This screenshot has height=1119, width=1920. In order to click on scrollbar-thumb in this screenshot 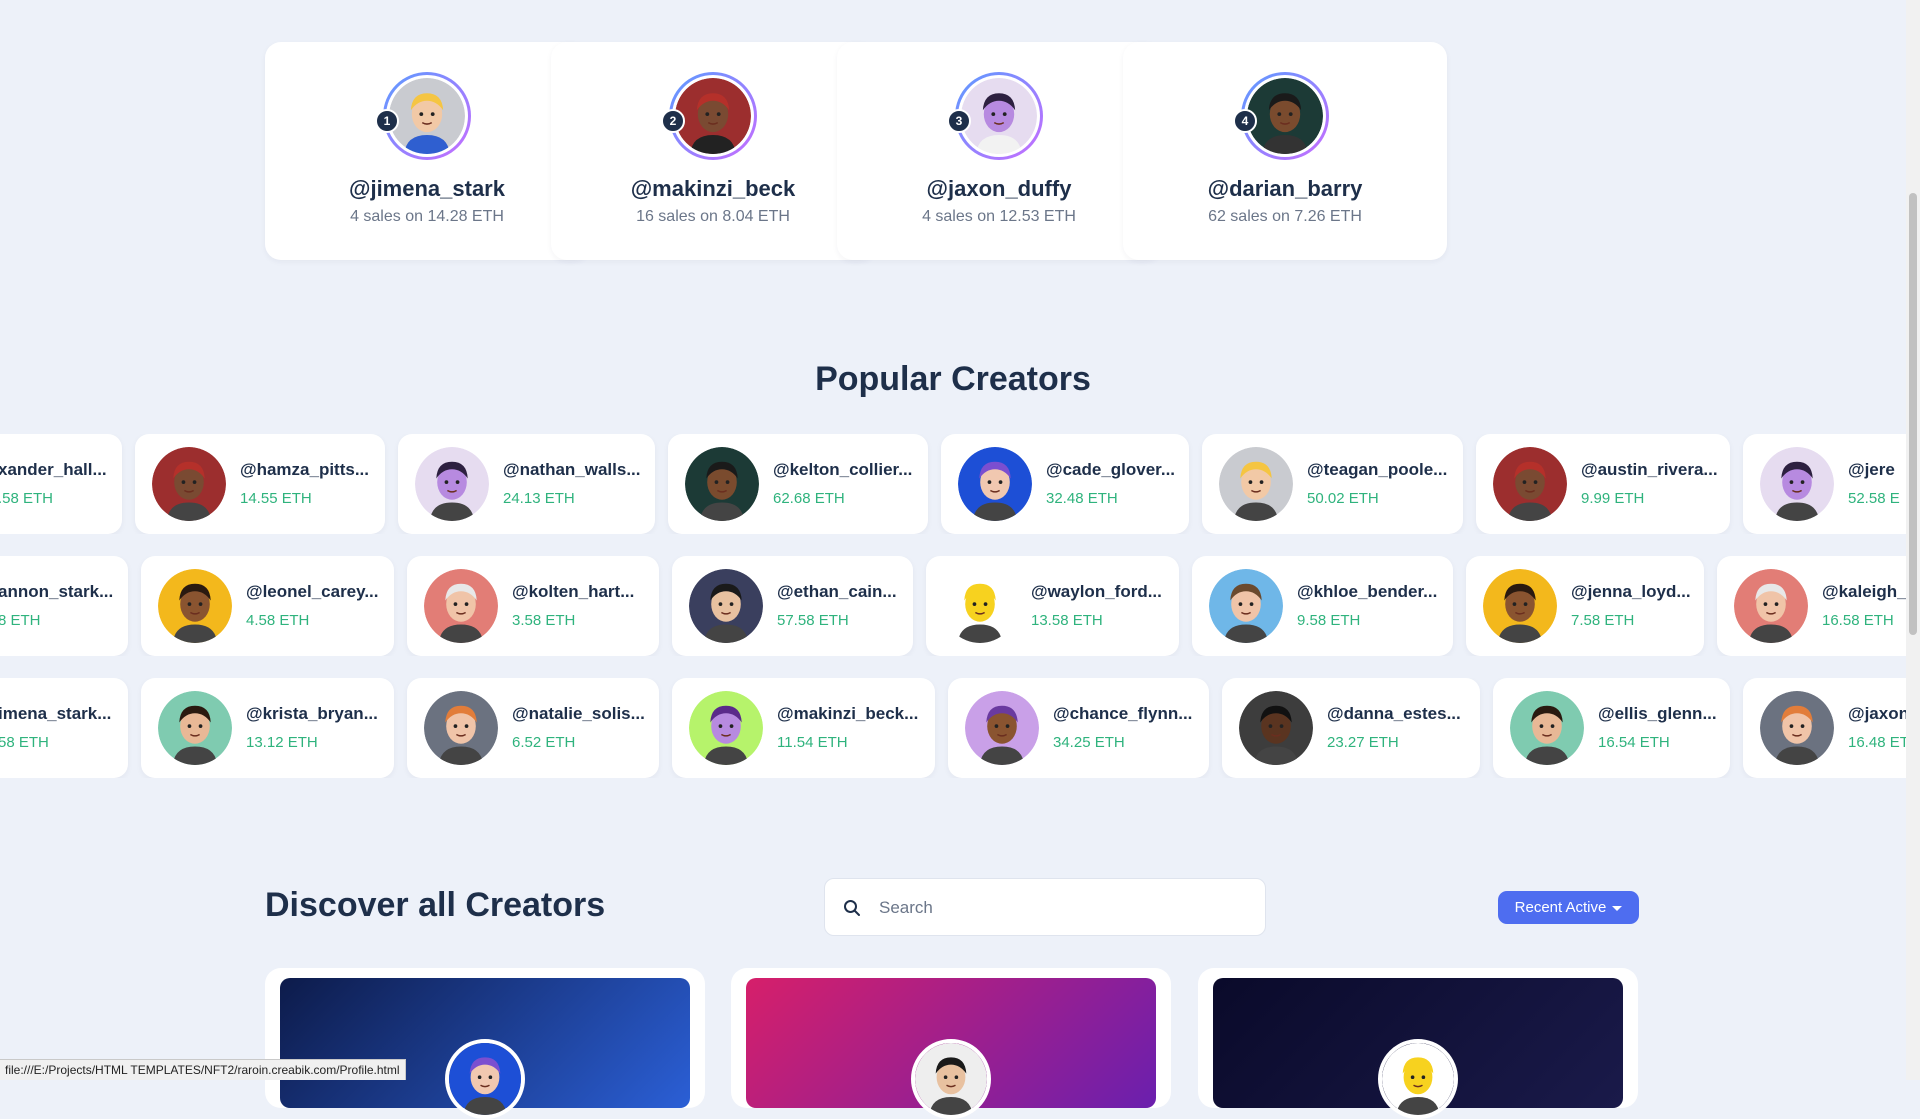, I will do `click(1913, 414)`.